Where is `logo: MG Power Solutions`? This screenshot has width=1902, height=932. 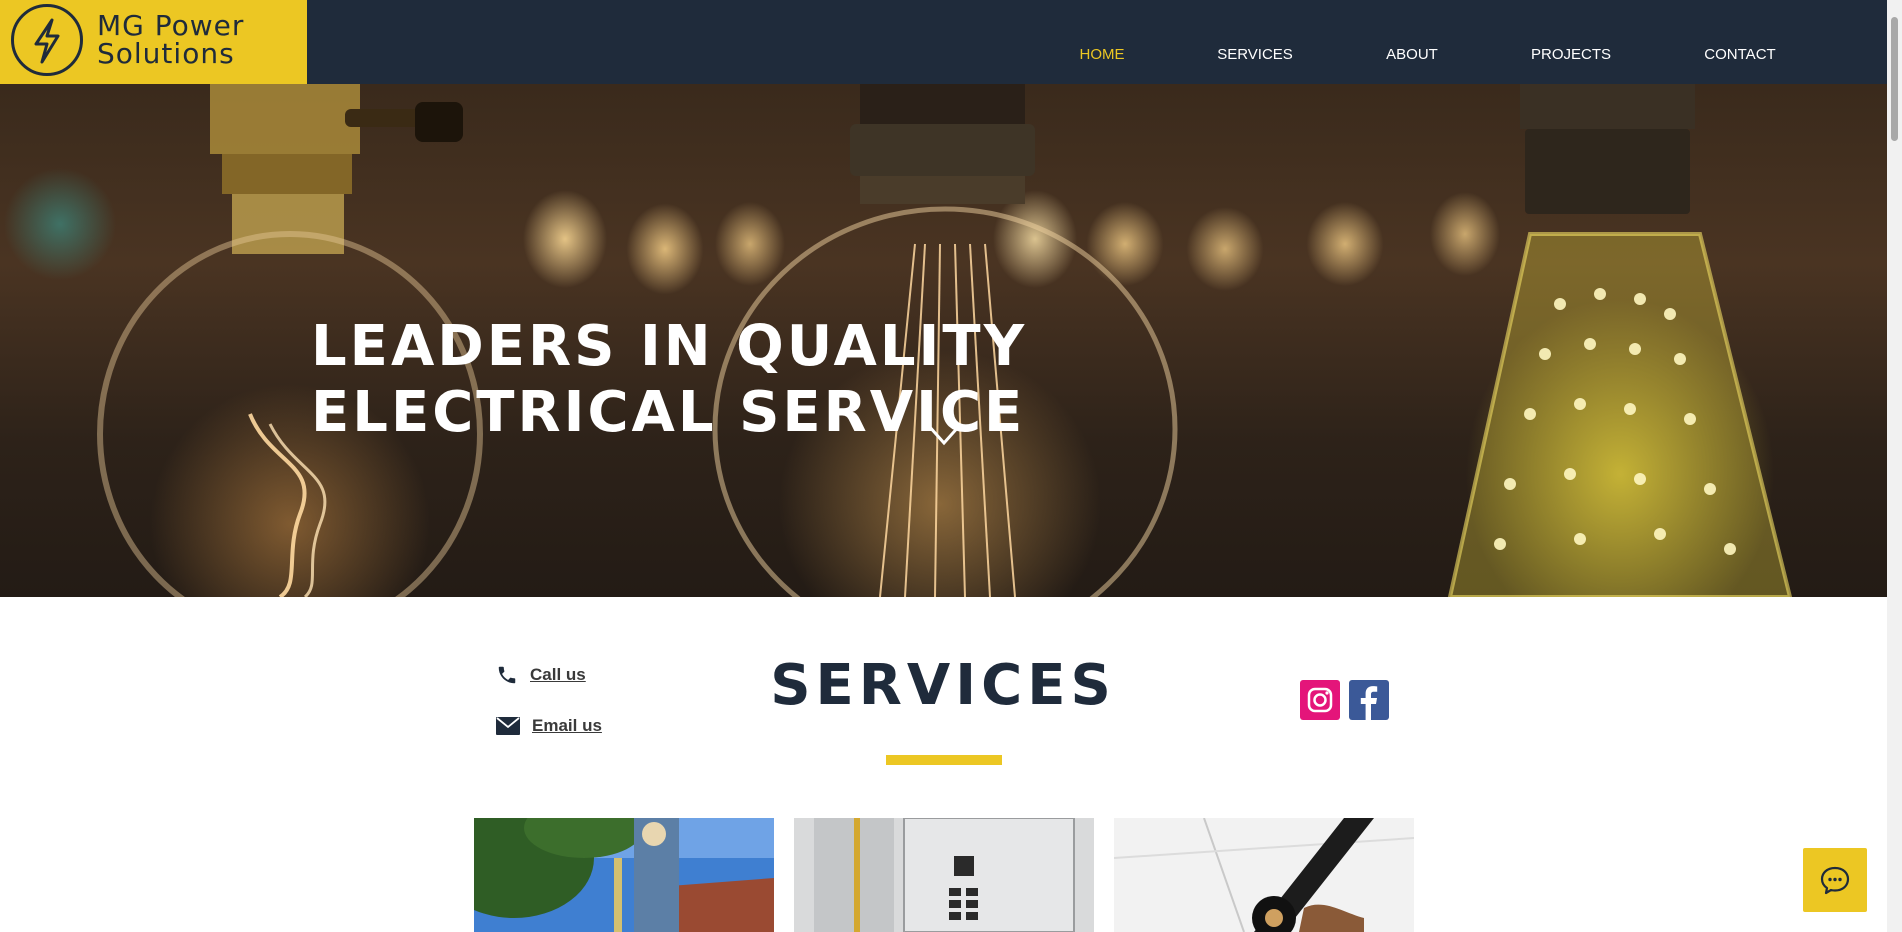
logo: MG Power Solutions is located at coordinates (153, 42).